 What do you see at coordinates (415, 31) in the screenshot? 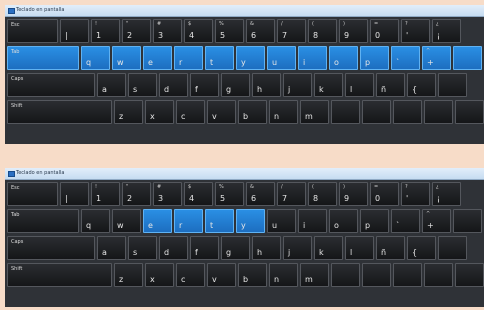
I see `key-u39: ? '` at bounding box center [415, 31].